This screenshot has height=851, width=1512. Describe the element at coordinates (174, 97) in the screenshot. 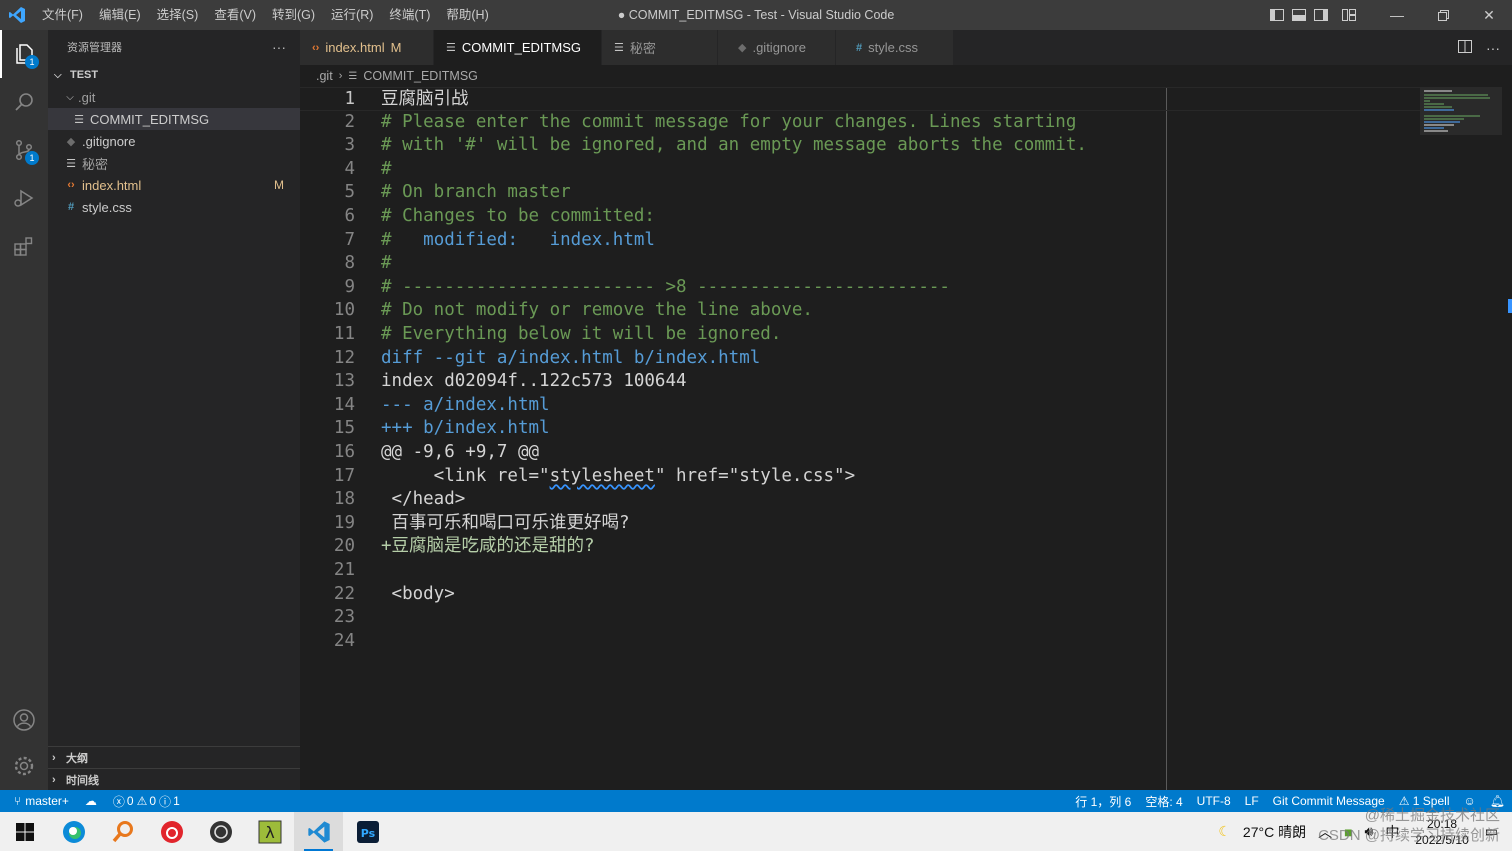

I see `tree-folder-git: ⌵ .git` at that location.